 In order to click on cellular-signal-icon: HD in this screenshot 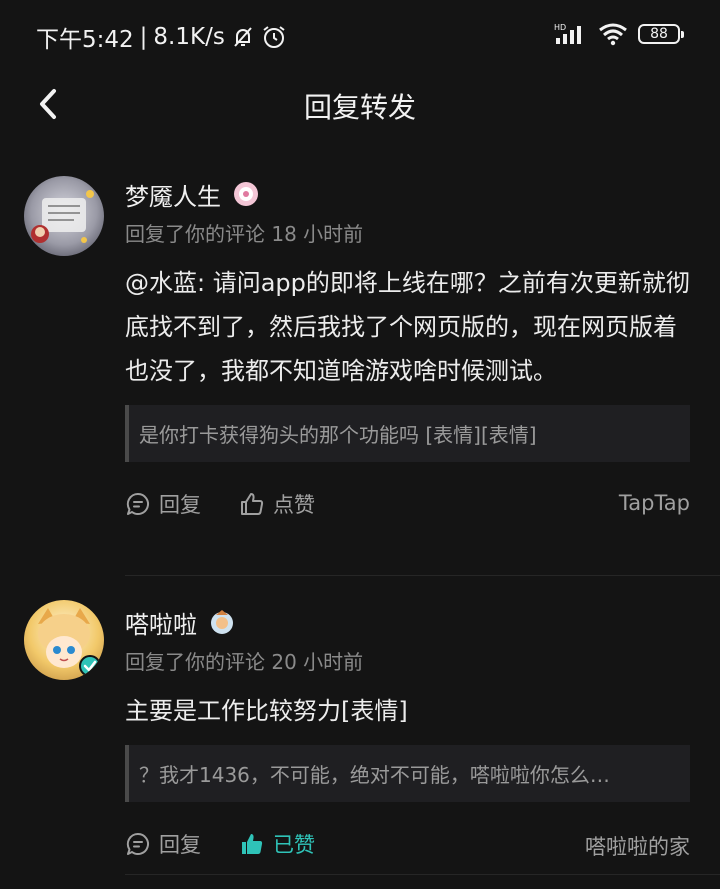, I will do `click(567, 33)`.